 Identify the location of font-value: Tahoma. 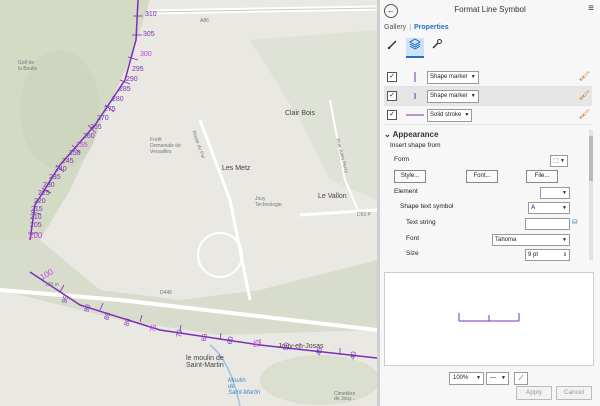
(506, 240).